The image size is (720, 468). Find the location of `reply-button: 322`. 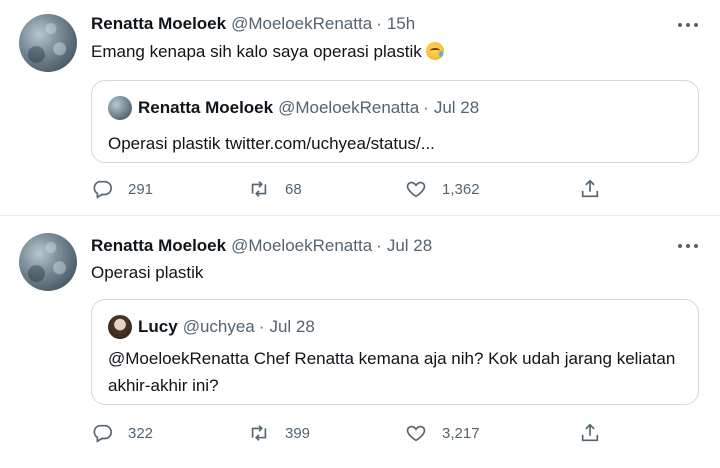

reply-button: 322 is located at coordinates (122, 433).